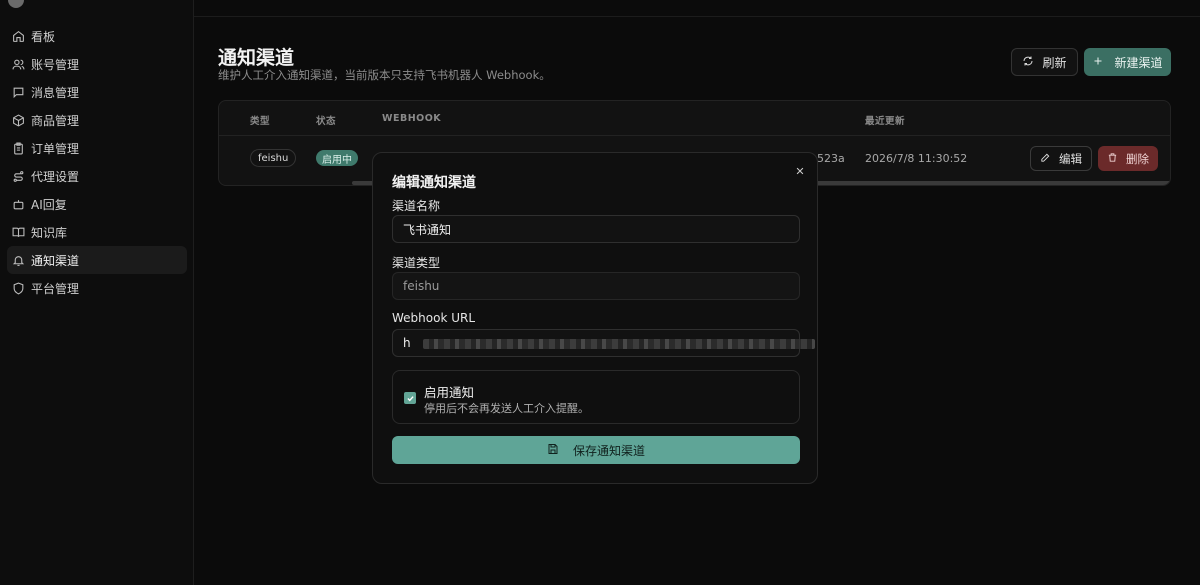 The image size is (1200, 585). Describe the element at coordinates (326, 121) in the screenshot. I see `column-header-status: 状态` at that location.